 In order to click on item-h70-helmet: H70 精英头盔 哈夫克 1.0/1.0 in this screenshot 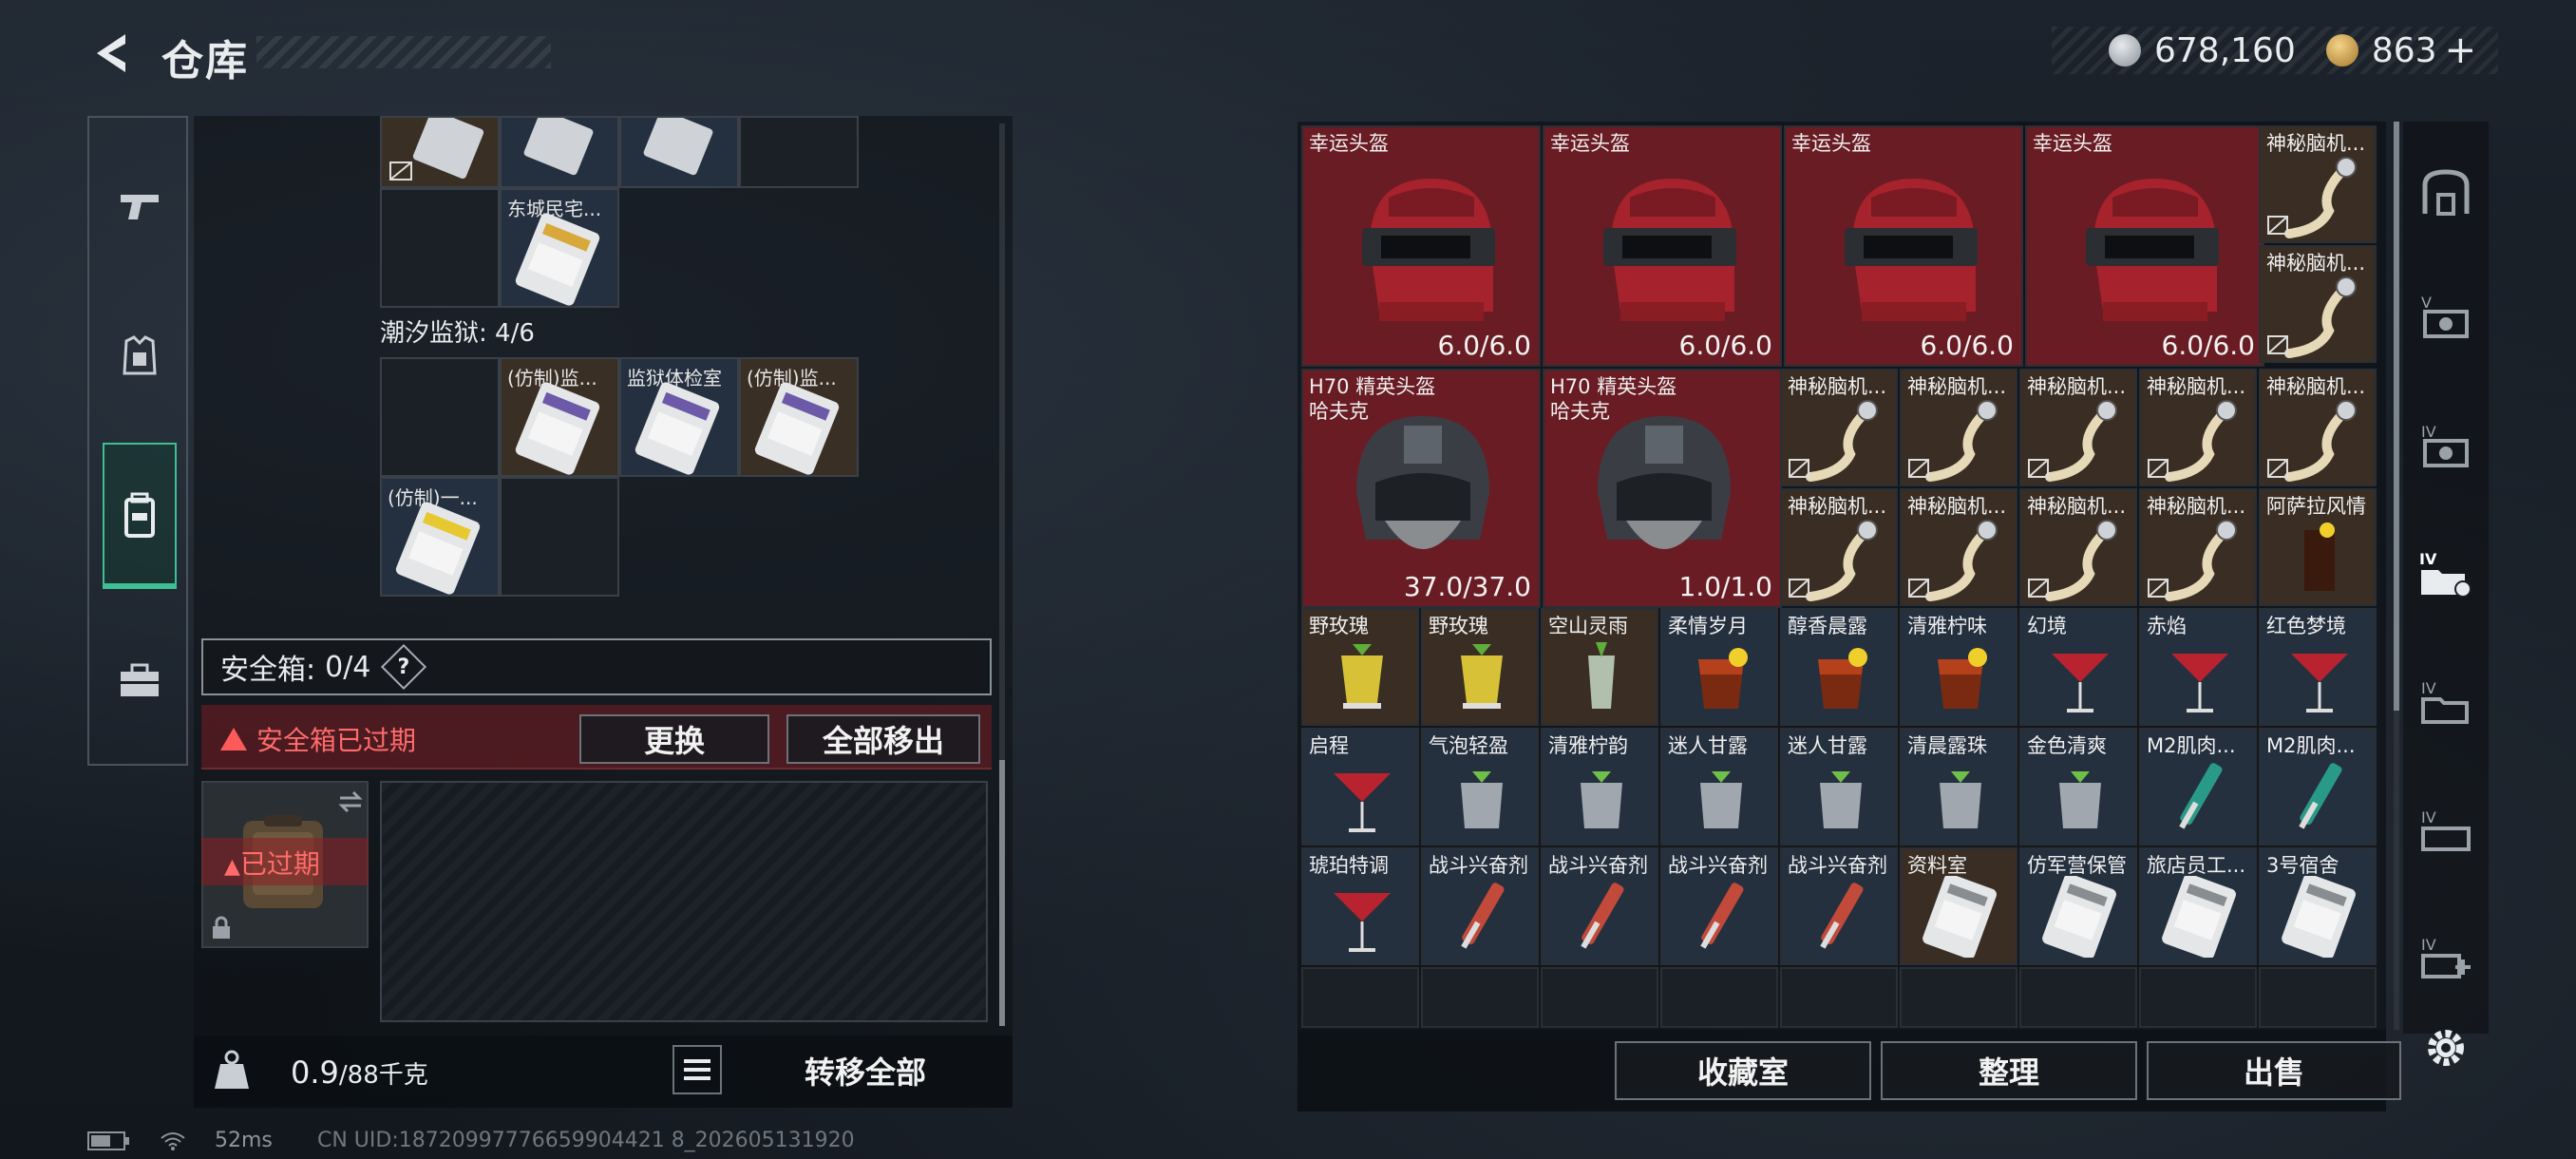, I will do `click(1662, 488)`.